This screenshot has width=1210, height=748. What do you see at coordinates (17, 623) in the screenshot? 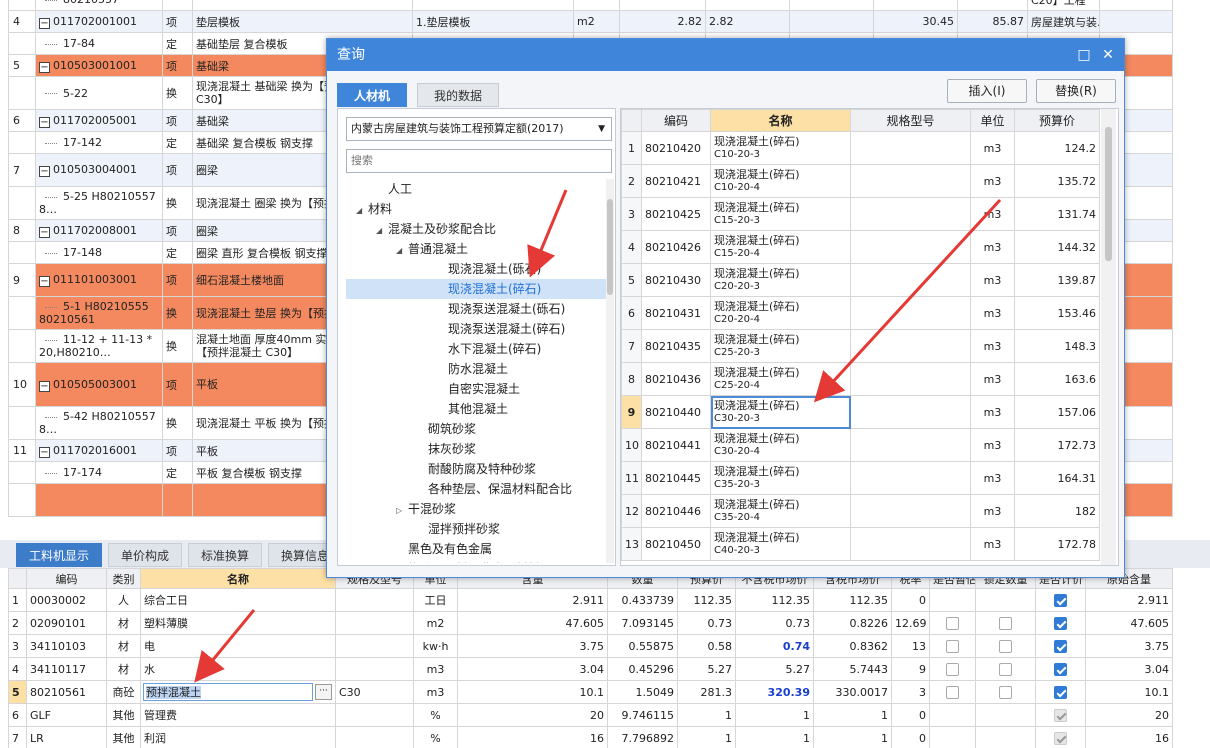
I see `row-number: 2` at bounding box center [17, 623].